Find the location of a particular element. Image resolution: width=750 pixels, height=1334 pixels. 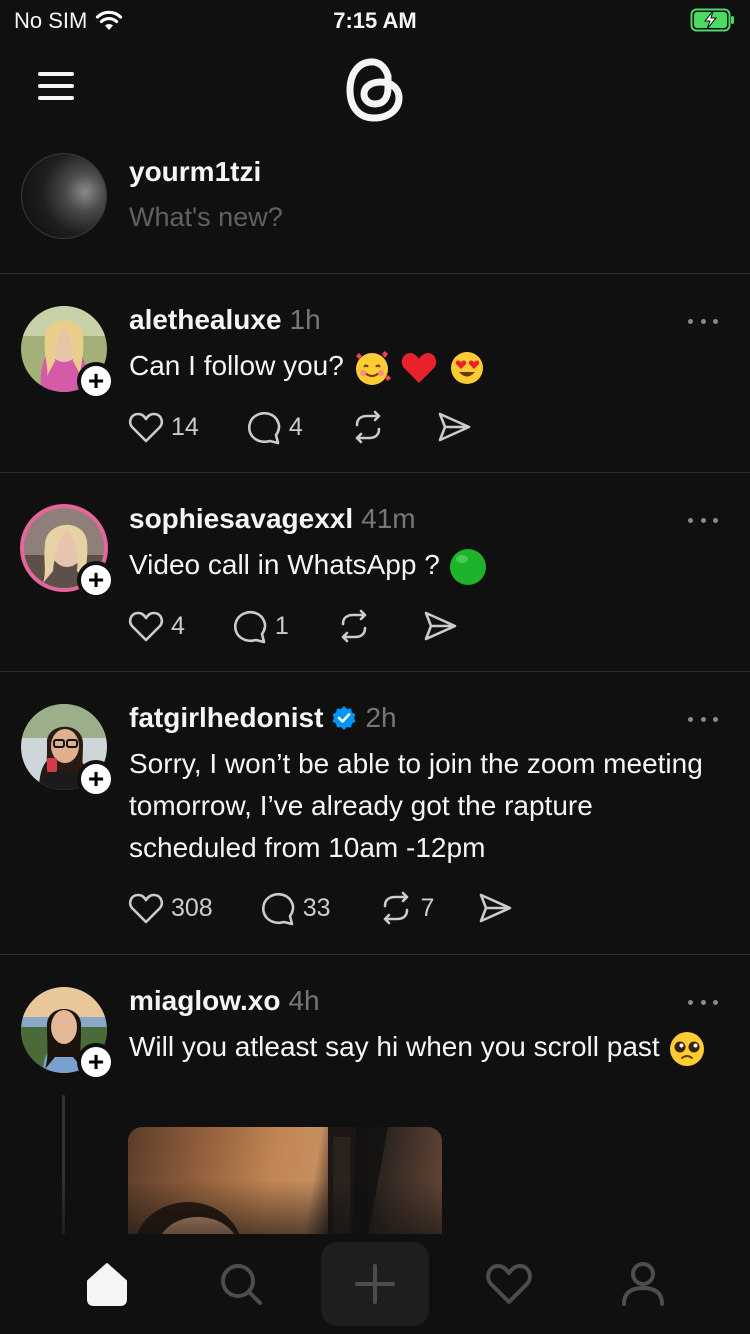

bottom-tab-bar is located at coordinates (375, 1284).